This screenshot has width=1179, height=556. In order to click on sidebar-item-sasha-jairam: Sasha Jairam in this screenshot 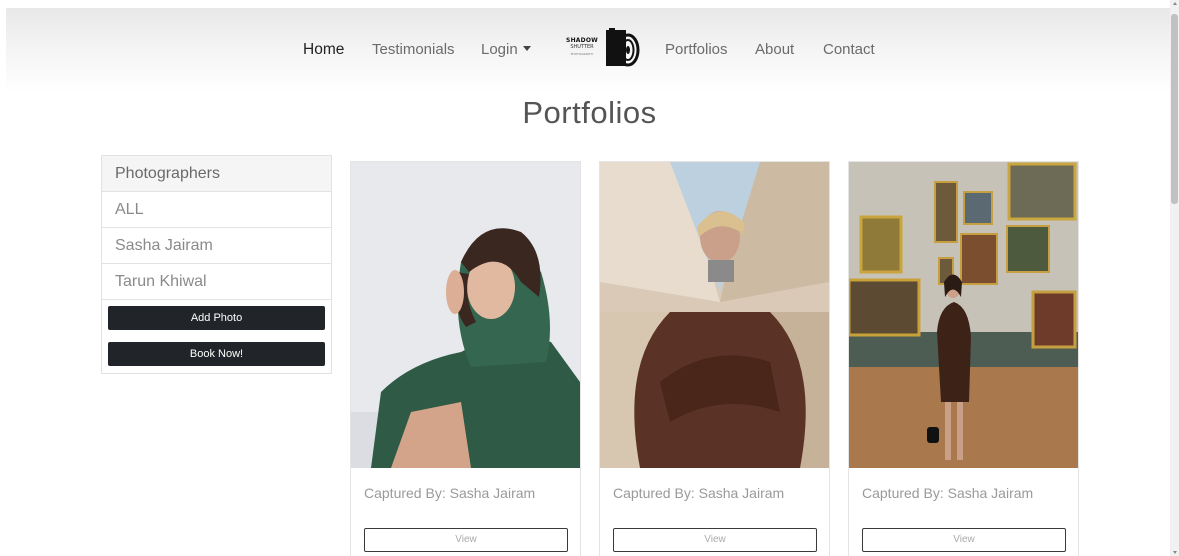, I will do `click(216, 246)`.